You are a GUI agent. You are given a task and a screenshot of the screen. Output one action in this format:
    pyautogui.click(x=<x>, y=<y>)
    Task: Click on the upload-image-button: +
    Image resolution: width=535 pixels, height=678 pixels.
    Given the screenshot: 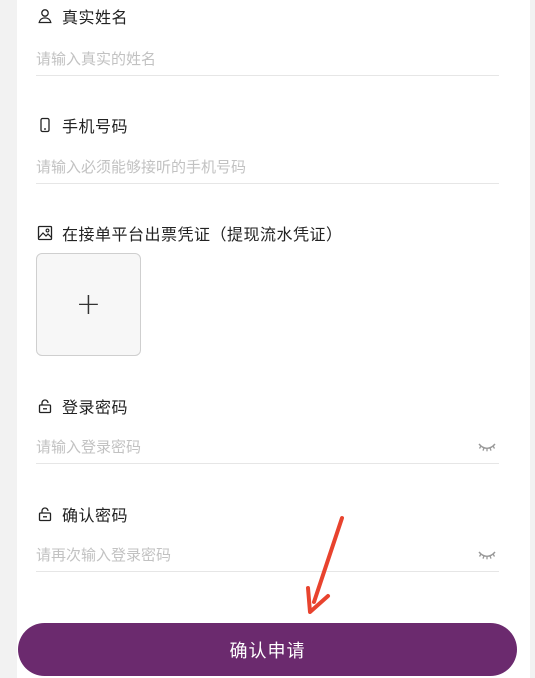 What is the action you would take?
    pyautogui.click(x=88, y=304)
    